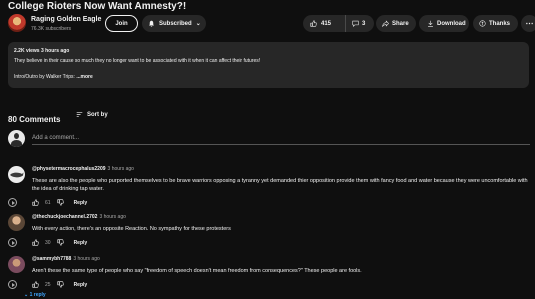 This screenshot has height=299, width=535. What do you see at coordinates (42, 51) in the screenshot?
I see `view-count-and-date: 2.2K views 3 hours ago` at bounding box center [42, 51].